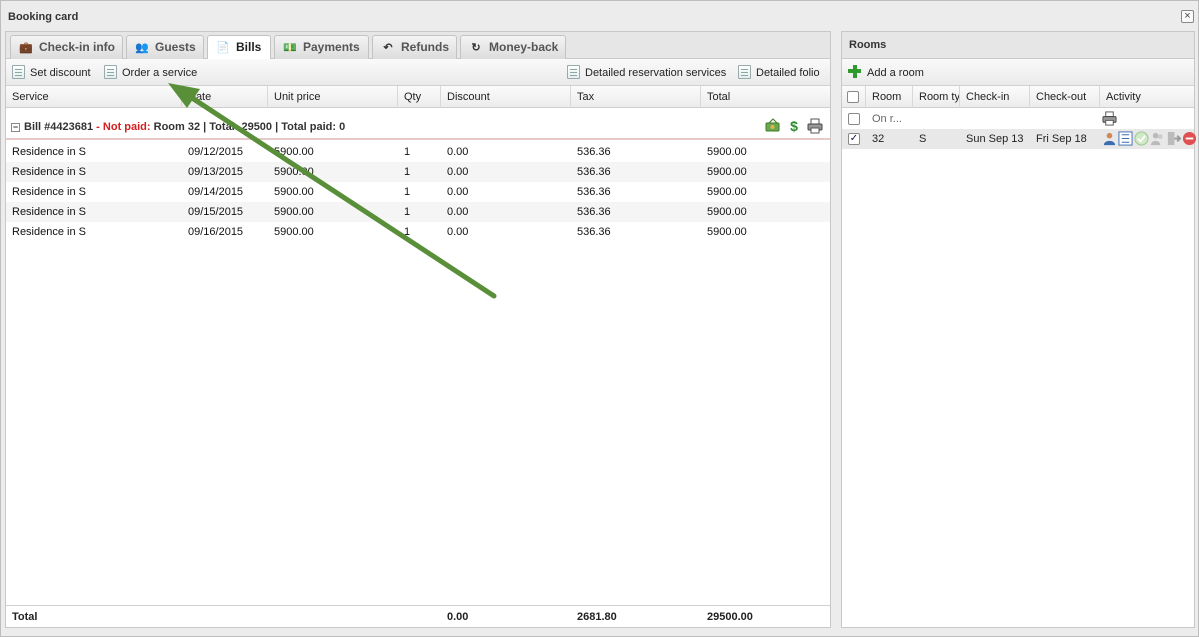 Image resolution: width=1199 pixels, height=637 pixels. Describe the element at coordinates (636, 97) in the screenshot. I see `column-header-tax: Tax` at that location.